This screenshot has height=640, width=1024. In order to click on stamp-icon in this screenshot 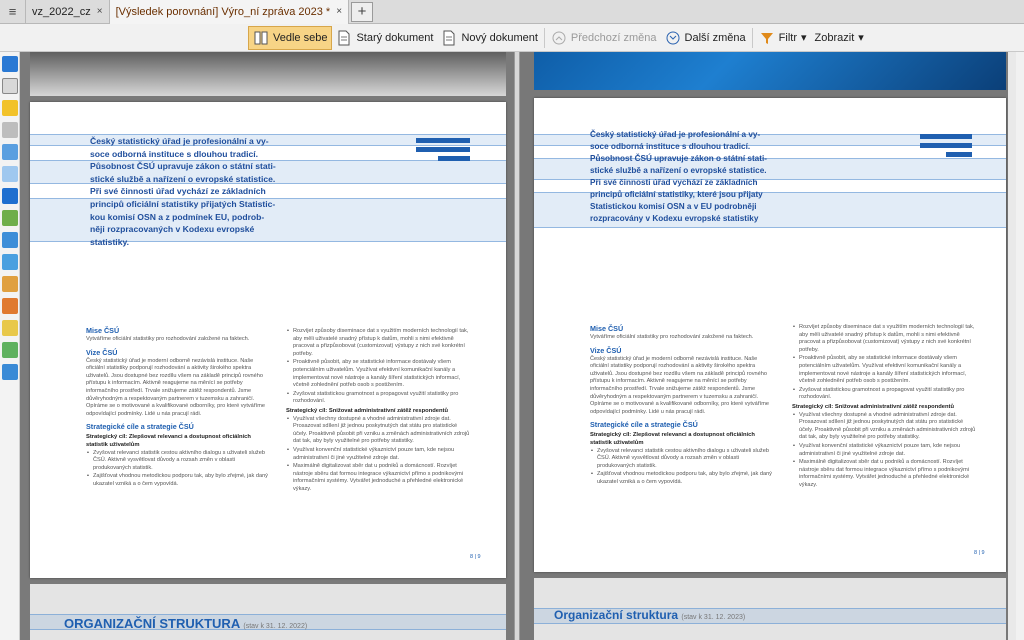, I will do `click(10, 284)`.